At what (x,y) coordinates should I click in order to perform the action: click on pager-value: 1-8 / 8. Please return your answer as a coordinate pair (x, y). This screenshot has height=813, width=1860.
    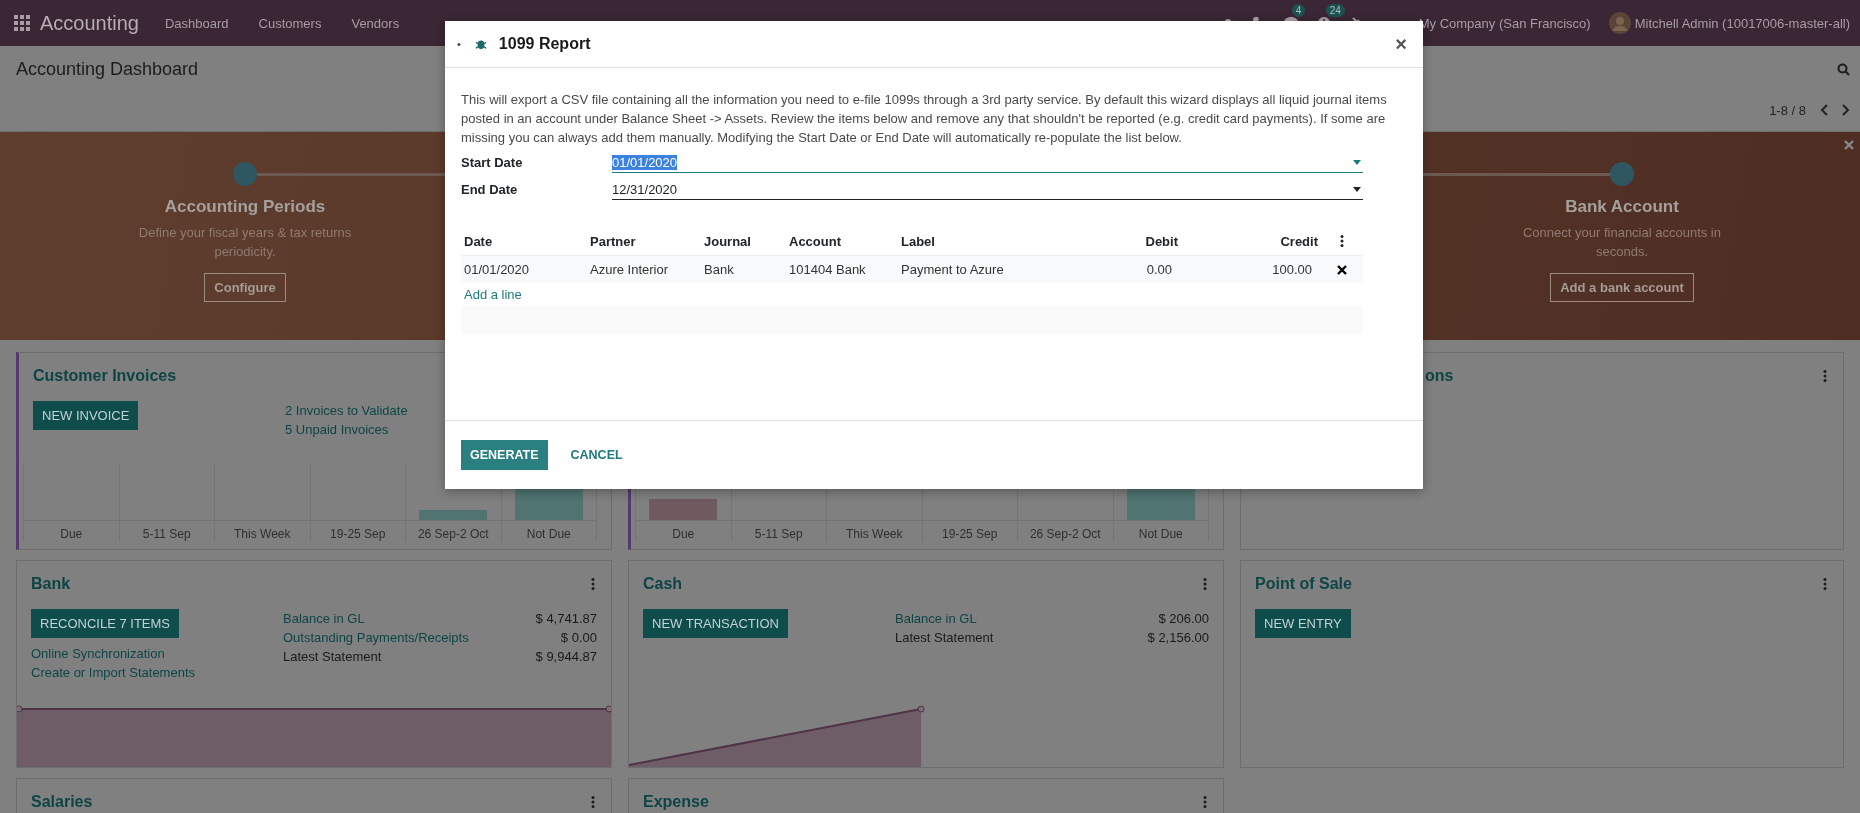
    Looking at the image, I should click on (1787, 110).